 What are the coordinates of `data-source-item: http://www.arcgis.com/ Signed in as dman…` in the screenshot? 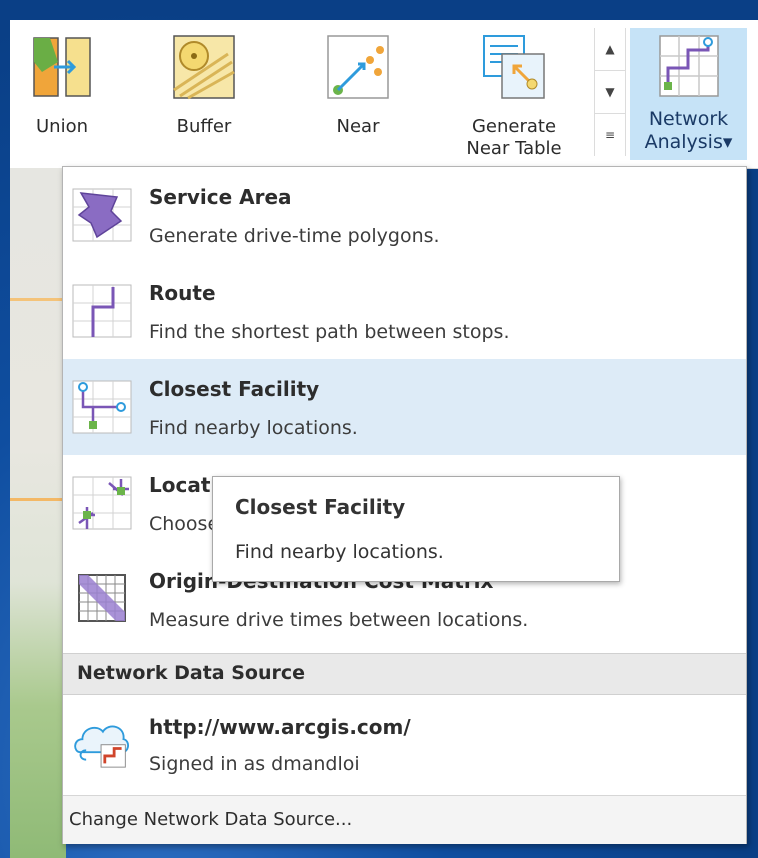 It's located at (404, 745).